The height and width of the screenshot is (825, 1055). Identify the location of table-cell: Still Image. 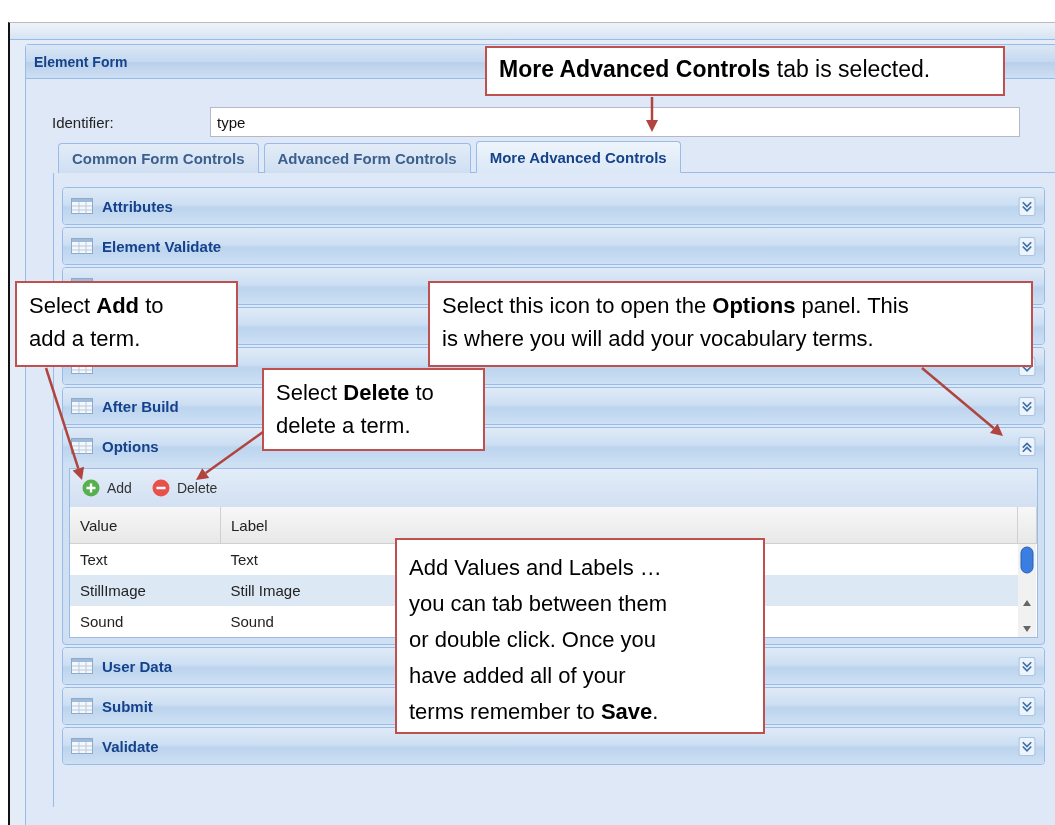
(265, 590).